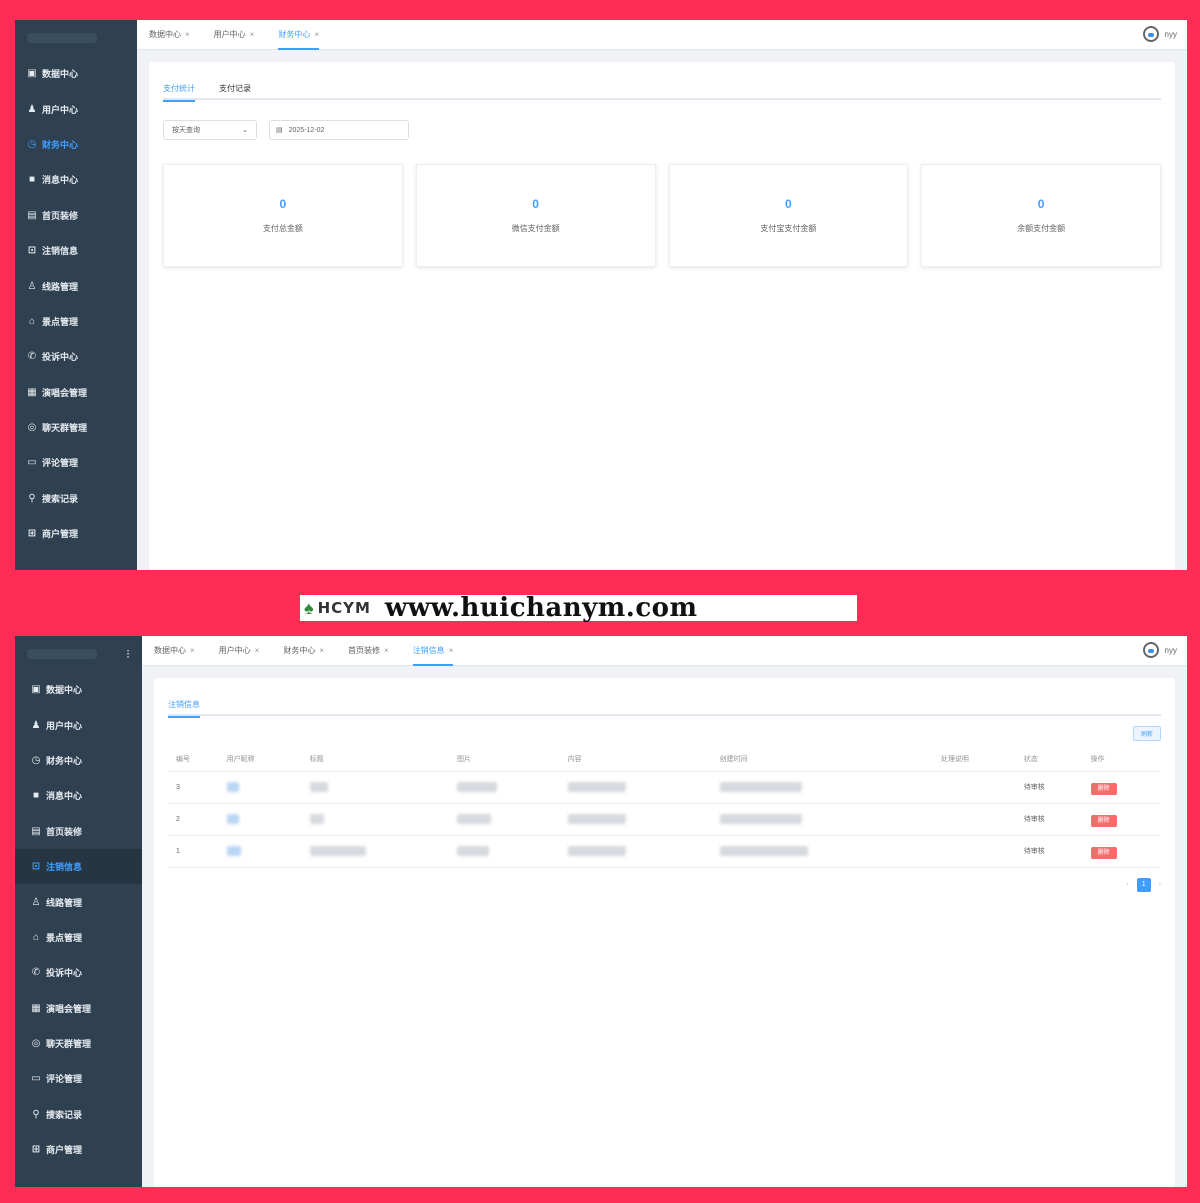  Describe the element at coordinates (64, 1079) in the screenshot. I see `sidebar-item-label: 评论管理` at that location.